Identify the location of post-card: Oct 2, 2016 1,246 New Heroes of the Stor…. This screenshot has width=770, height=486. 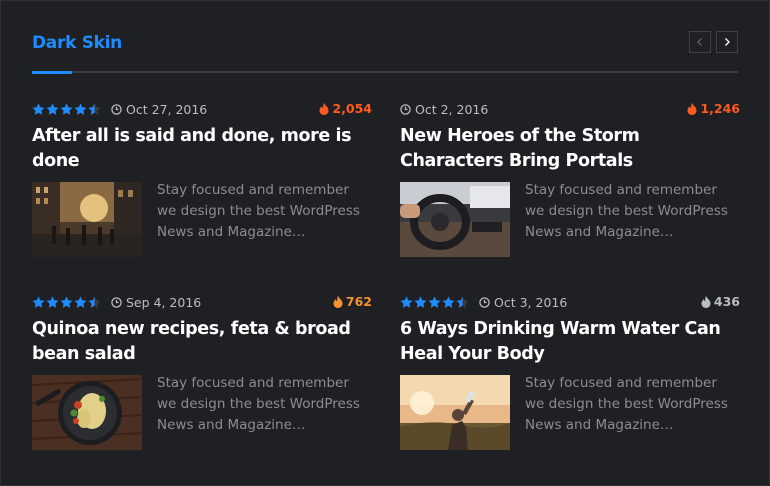
(570, 179).